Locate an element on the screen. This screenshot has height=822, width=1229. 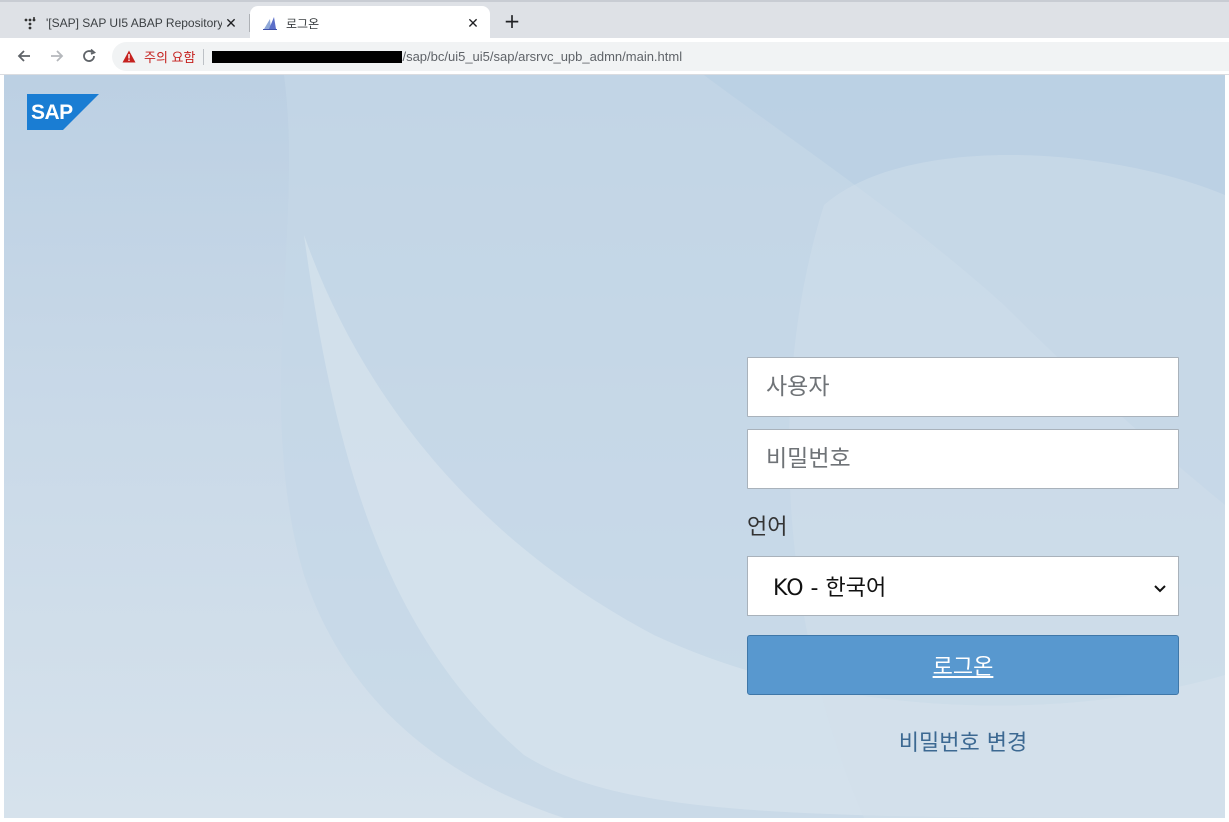
dots-favicon-icon is located at coordinates (30, 23).